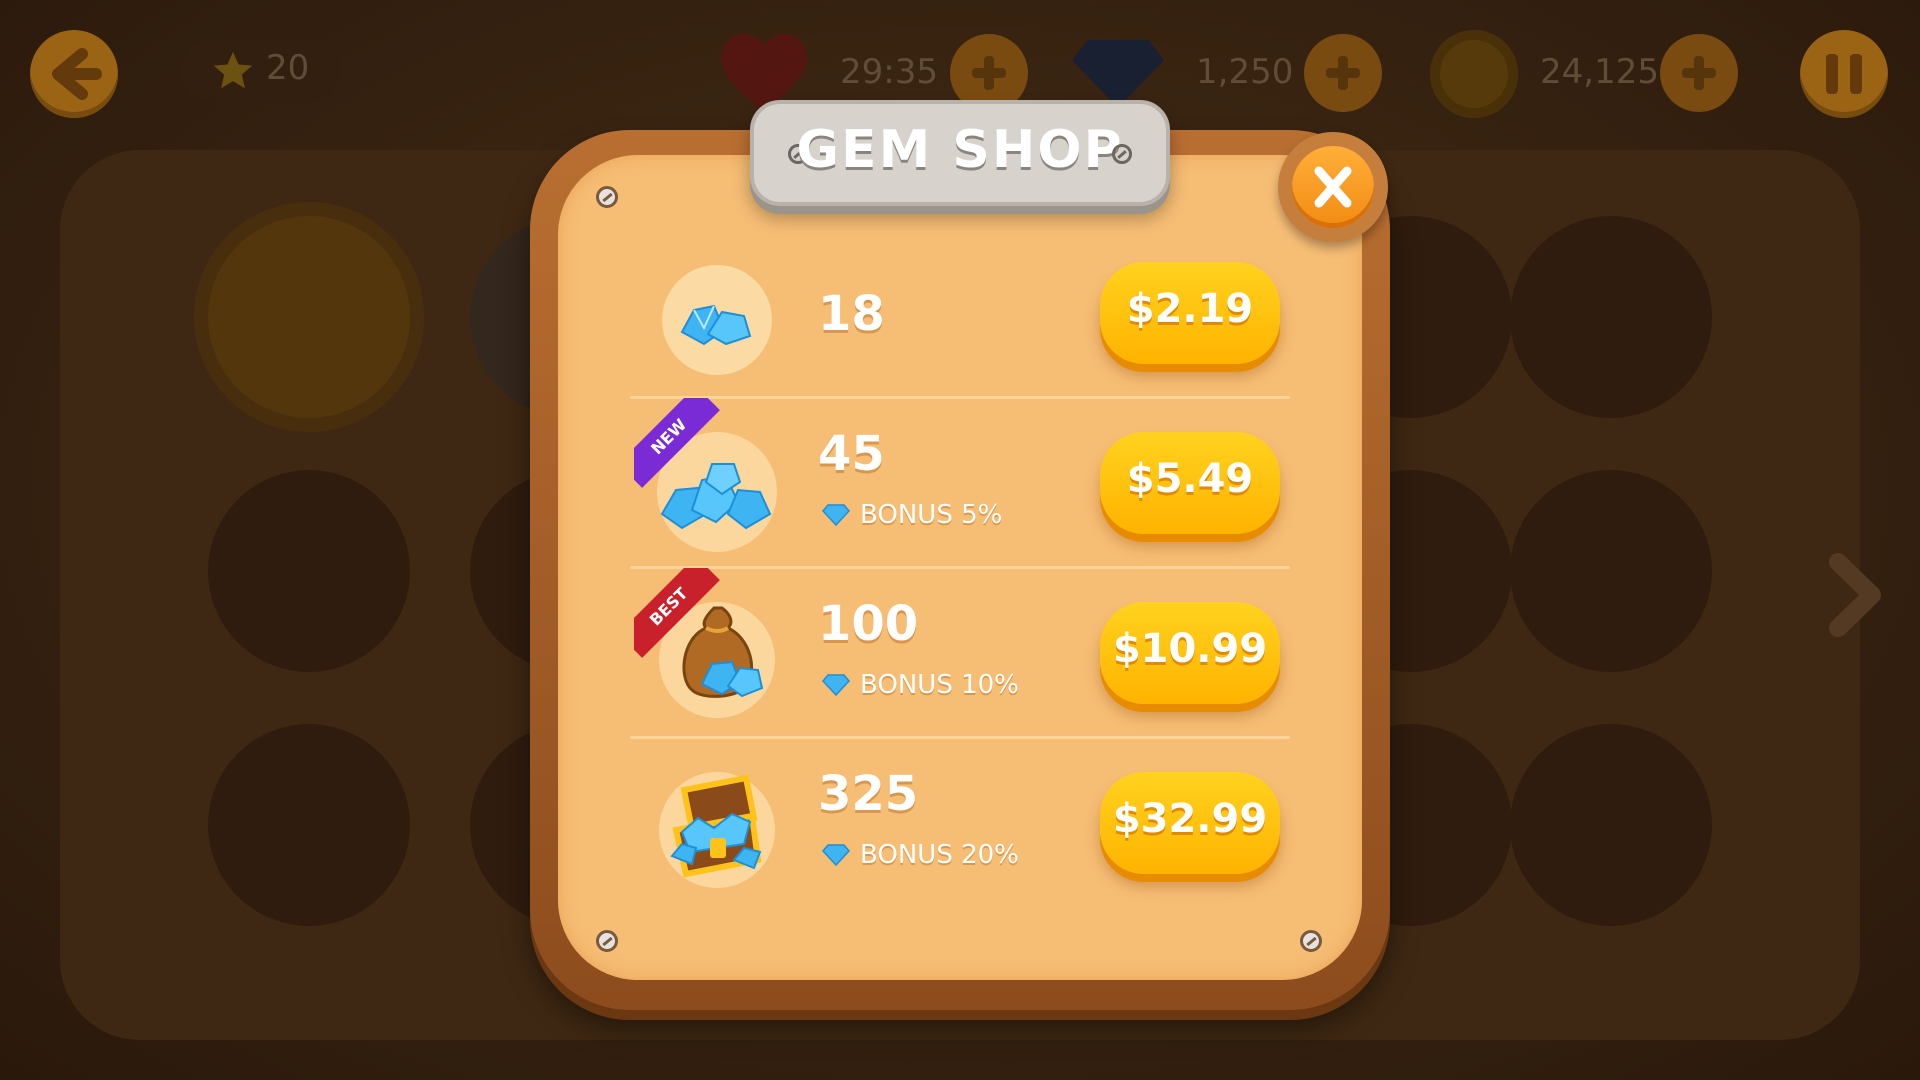  I want to click on new-badge: NEW, so click(679, 443).